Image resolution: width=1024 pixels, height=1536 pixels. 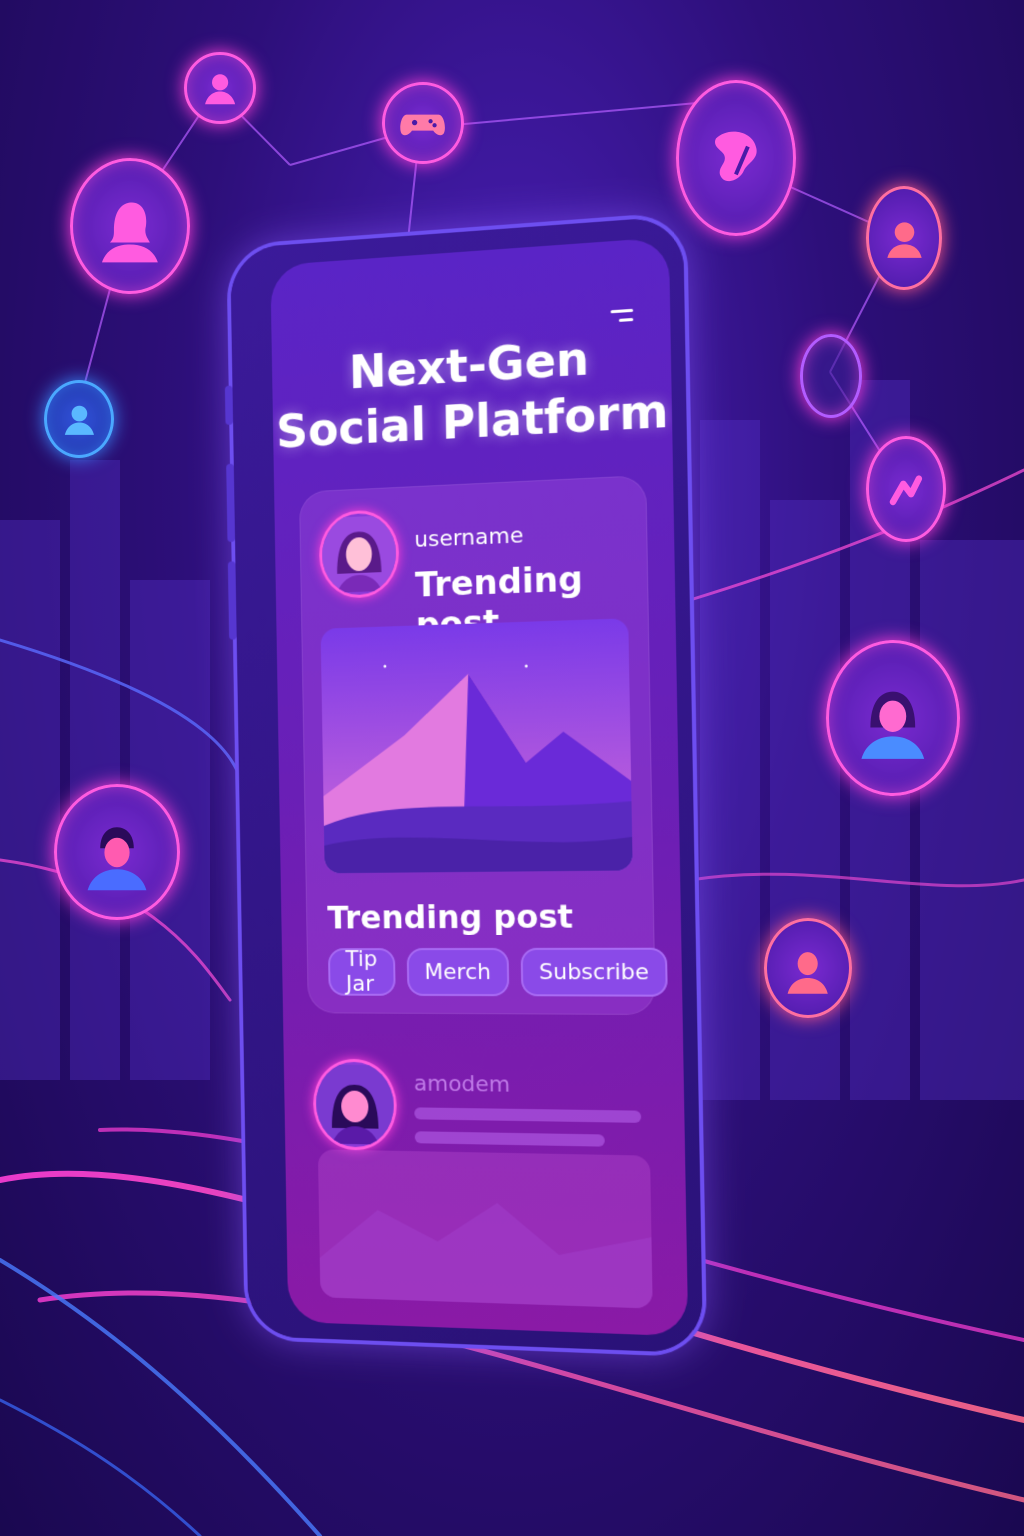 What do you see at coordinates (469, 538) in the screenshot?
I see `post-username: username` at bounding box center [469, 538].